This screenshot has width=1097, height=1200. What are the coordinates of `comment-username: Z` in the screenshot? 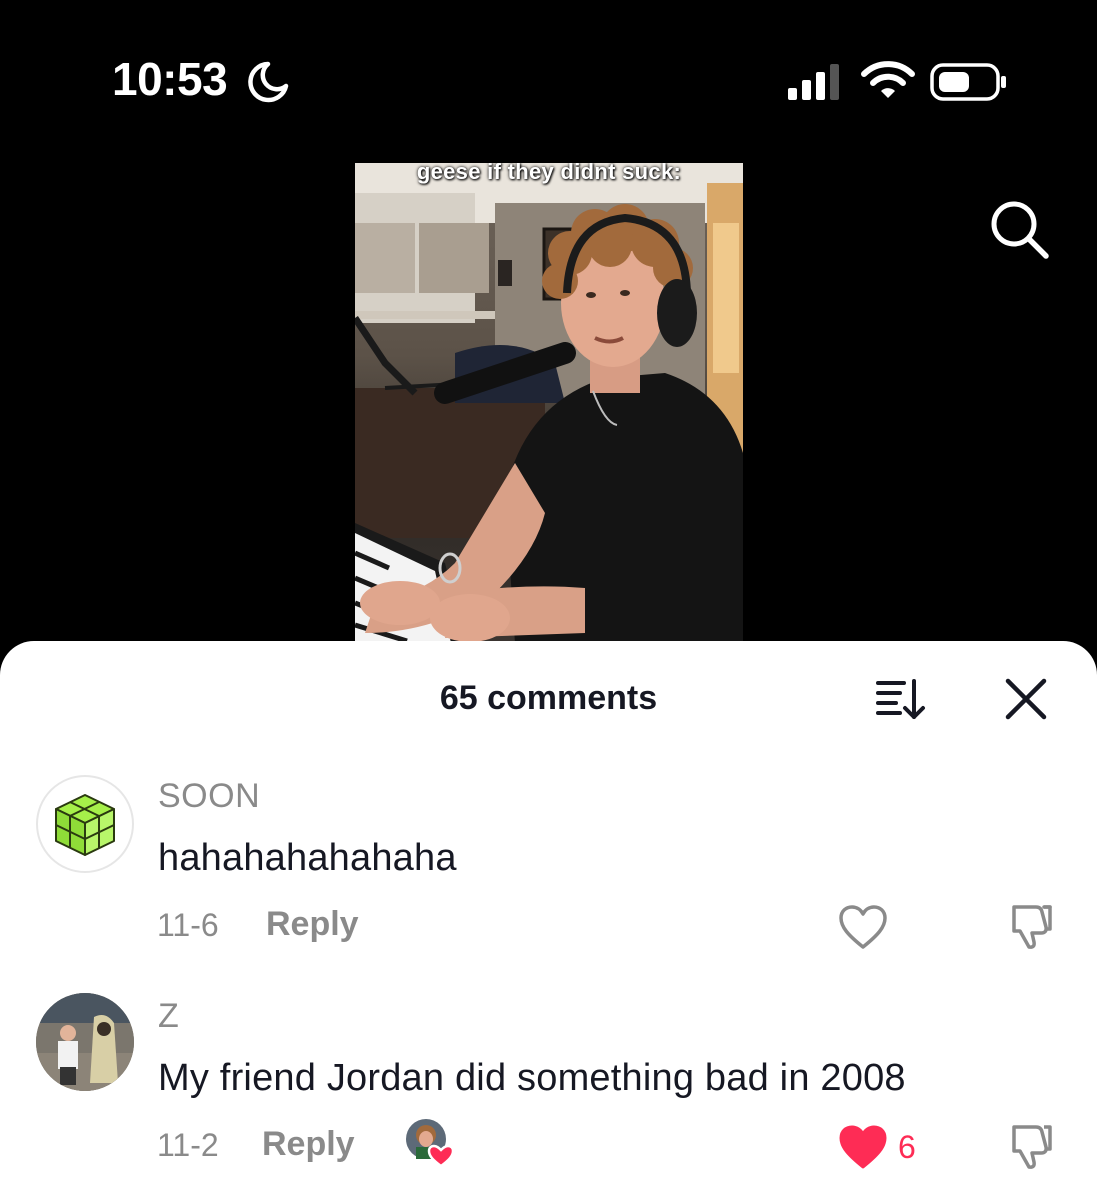 It's located at (168, 1016).